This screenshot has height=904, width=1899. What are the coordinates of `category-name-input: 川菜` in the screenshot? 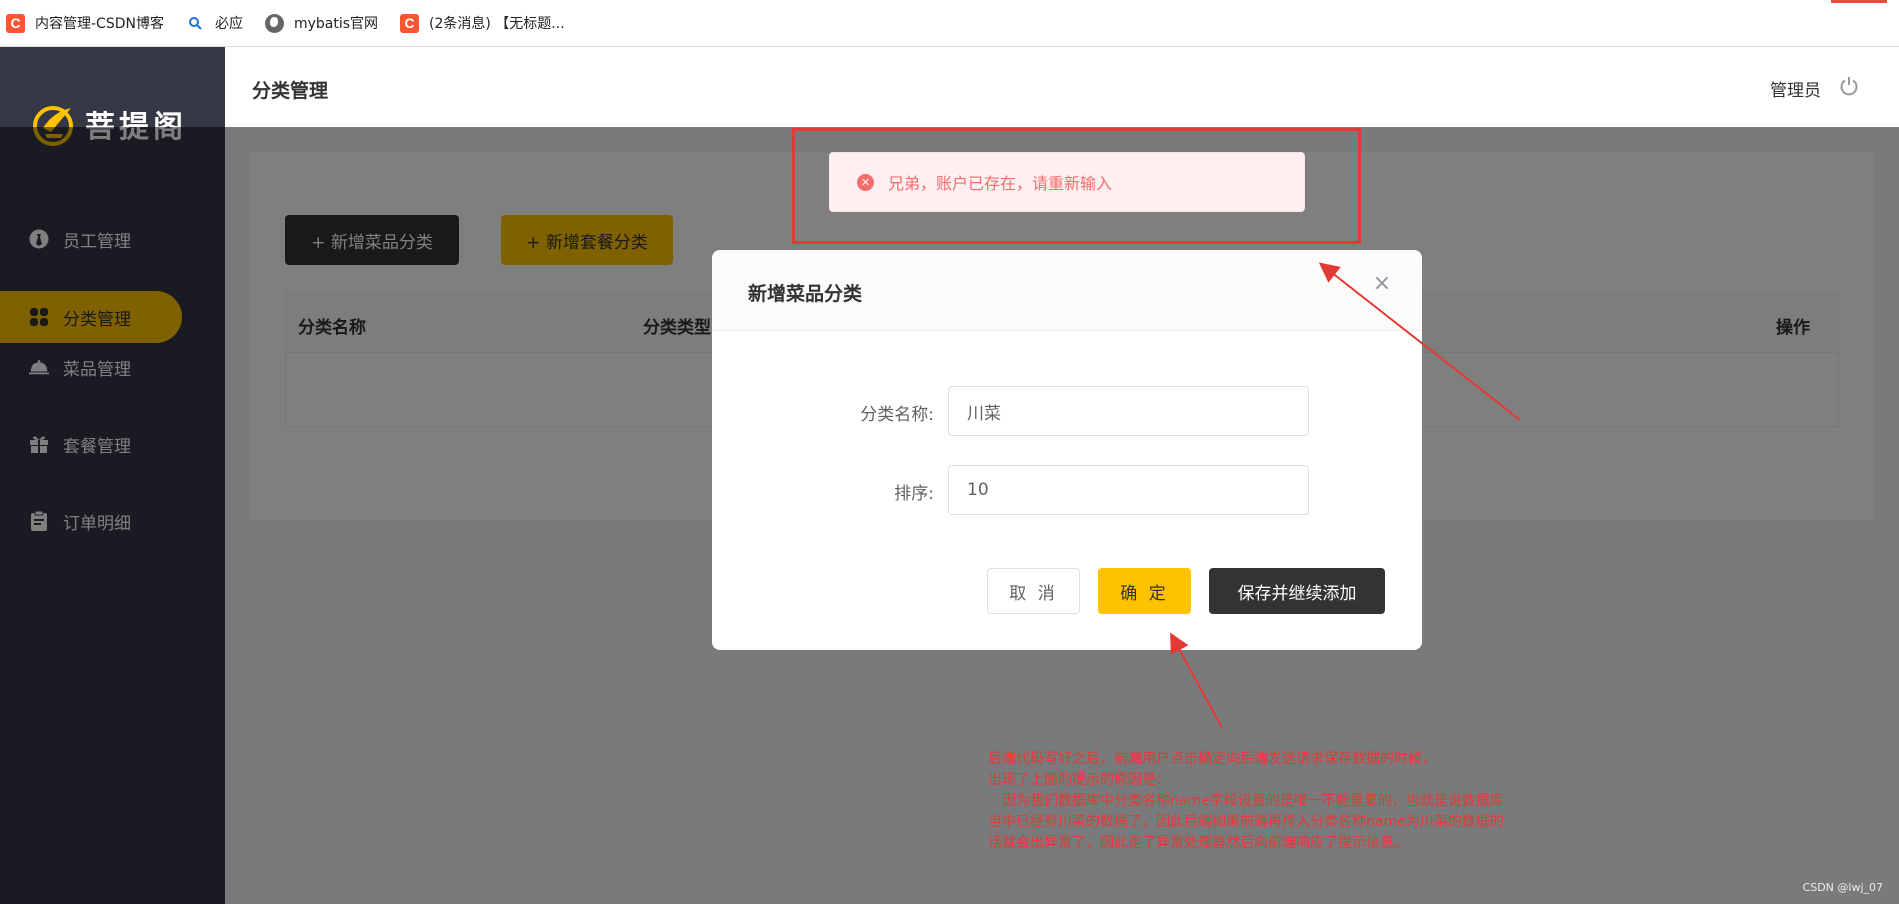 It's located at (1128, 411).